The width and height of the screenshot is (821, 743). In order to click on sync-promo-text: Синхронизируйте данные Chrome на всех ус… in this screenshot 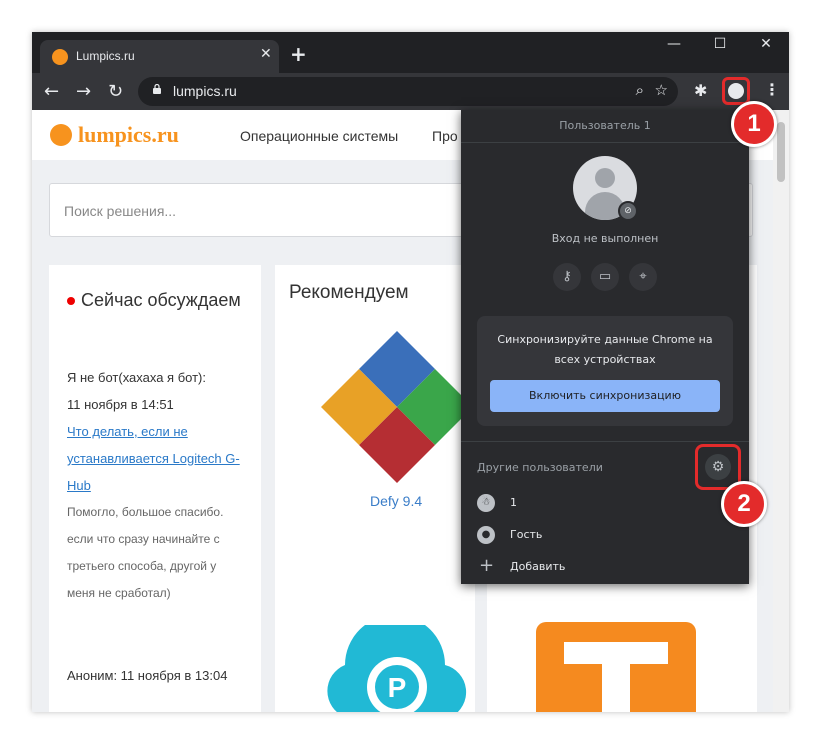, I will do `click(605, 349)`.